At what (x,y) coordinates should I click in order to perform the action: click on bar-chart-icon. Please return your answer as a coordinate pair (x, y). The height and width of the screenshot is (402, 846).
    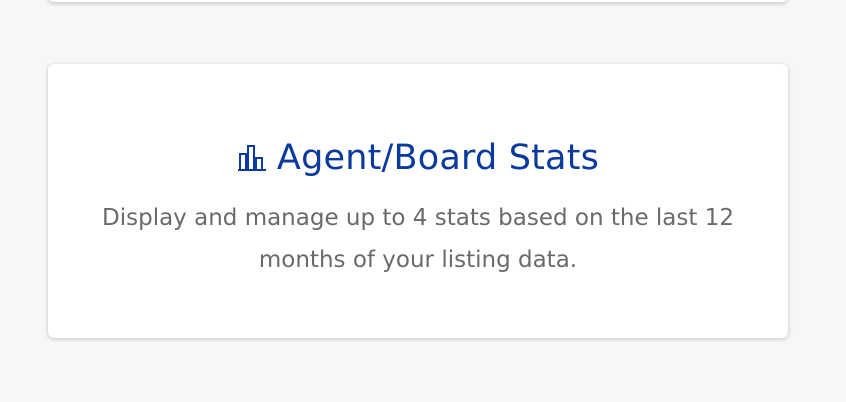
    Looking at the image, I should click on (252, 158).